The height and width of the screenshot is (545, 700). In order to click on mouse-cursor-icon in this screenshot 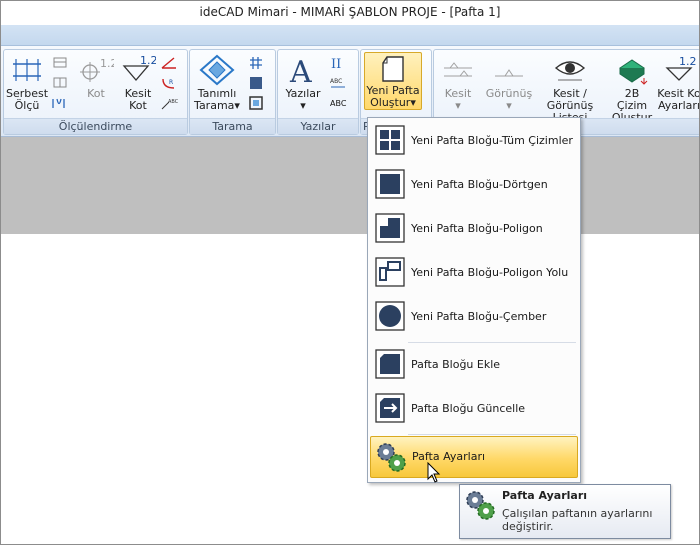, I will do `click(434, 472)`.